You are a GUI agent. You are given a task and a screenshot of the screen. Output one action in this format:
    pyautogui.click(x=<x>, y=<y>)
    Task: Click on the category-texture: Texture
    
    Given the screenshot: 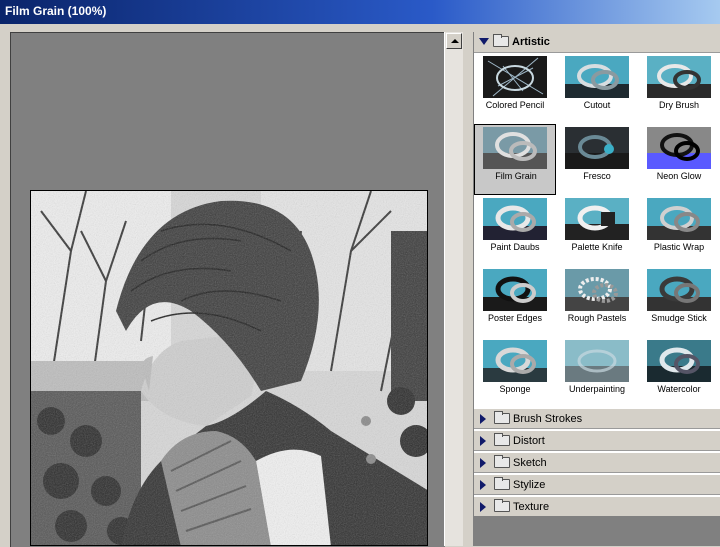 What is the action you would take?
    pyautogui.click(x=597, y=506)
    